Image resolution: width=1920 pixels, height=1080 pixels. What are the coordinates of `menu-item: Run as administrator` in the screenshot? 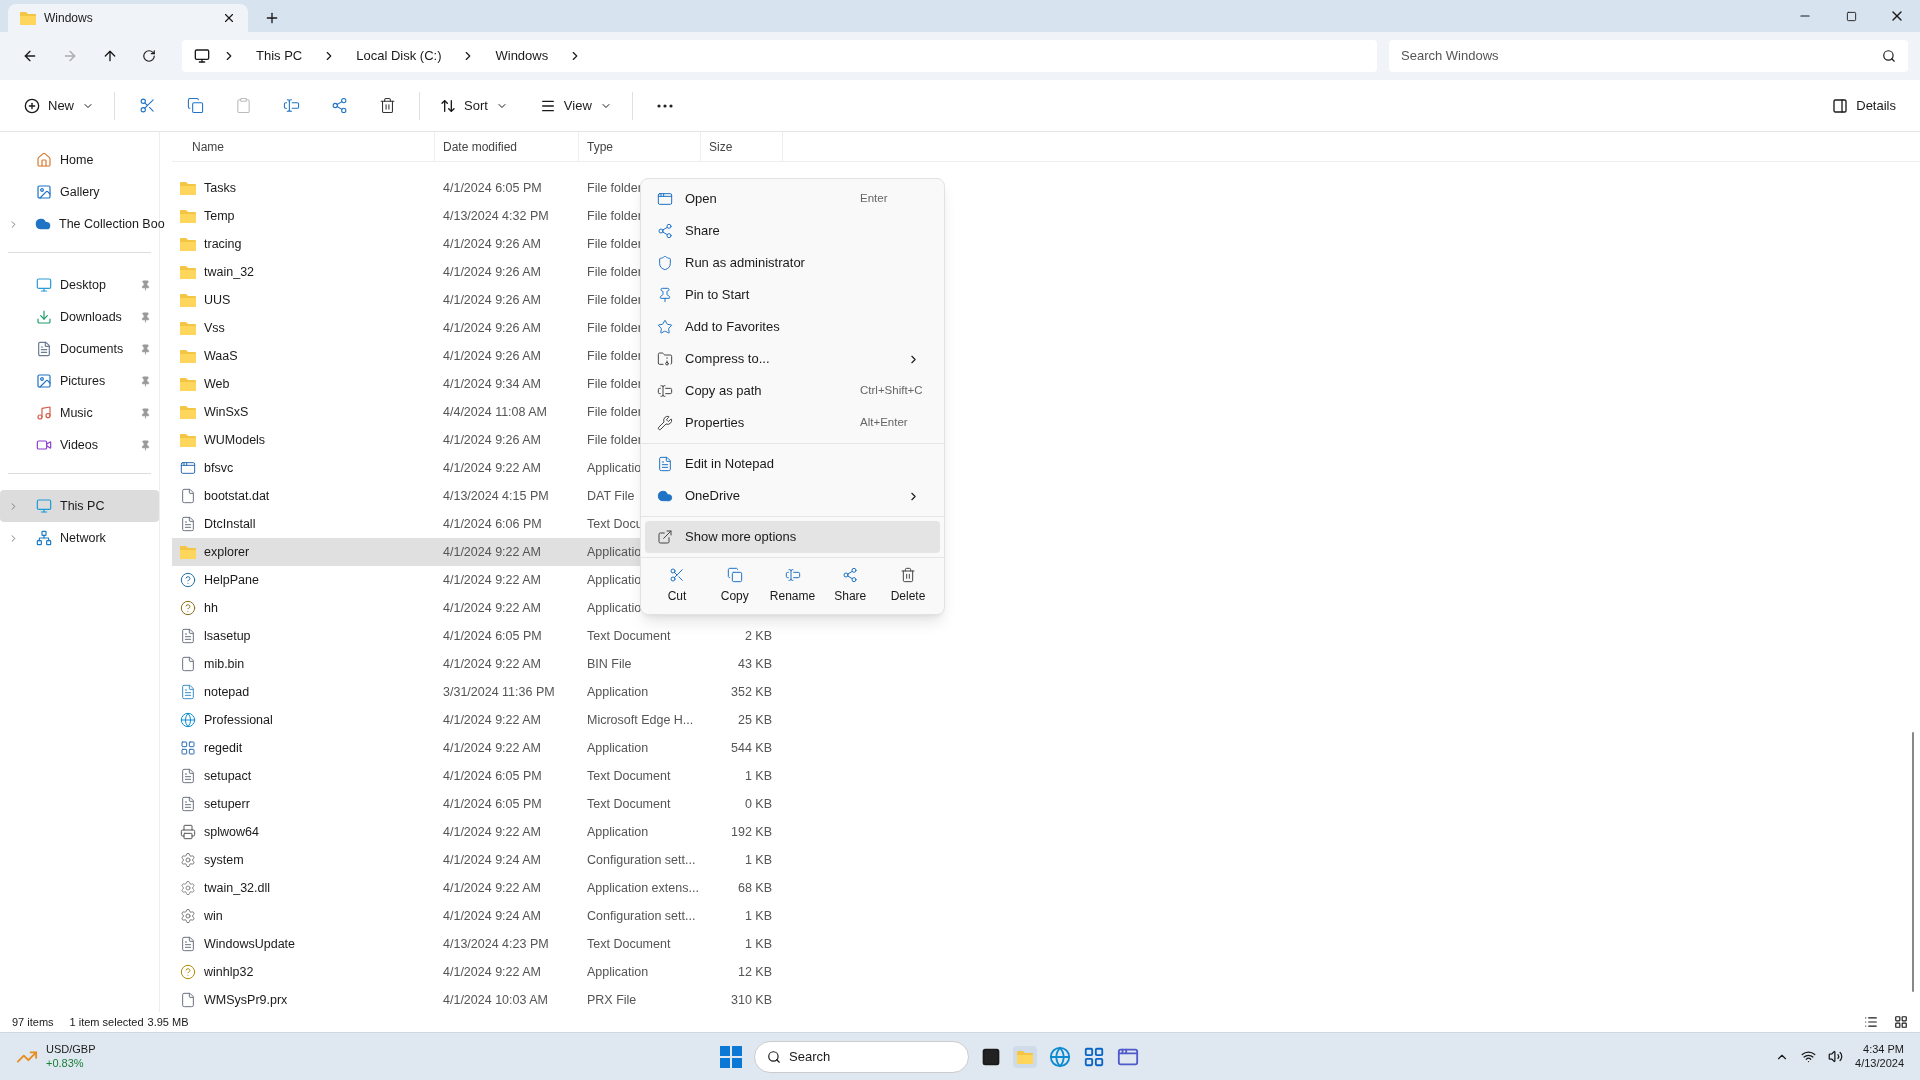 It's located at (792, 263).